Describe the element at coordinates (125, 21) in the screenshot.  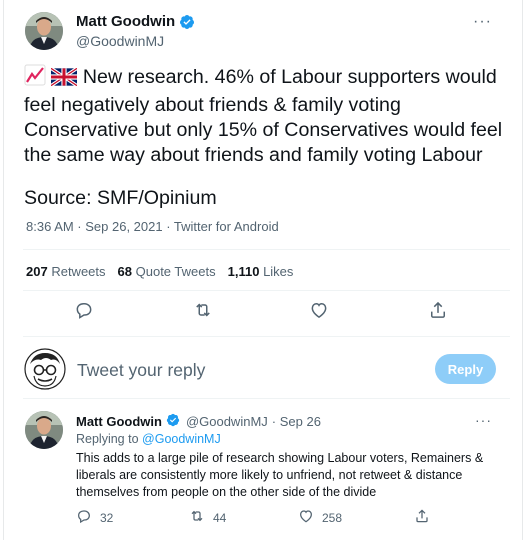
I see `author-name: Matt Goodwin` at that location.